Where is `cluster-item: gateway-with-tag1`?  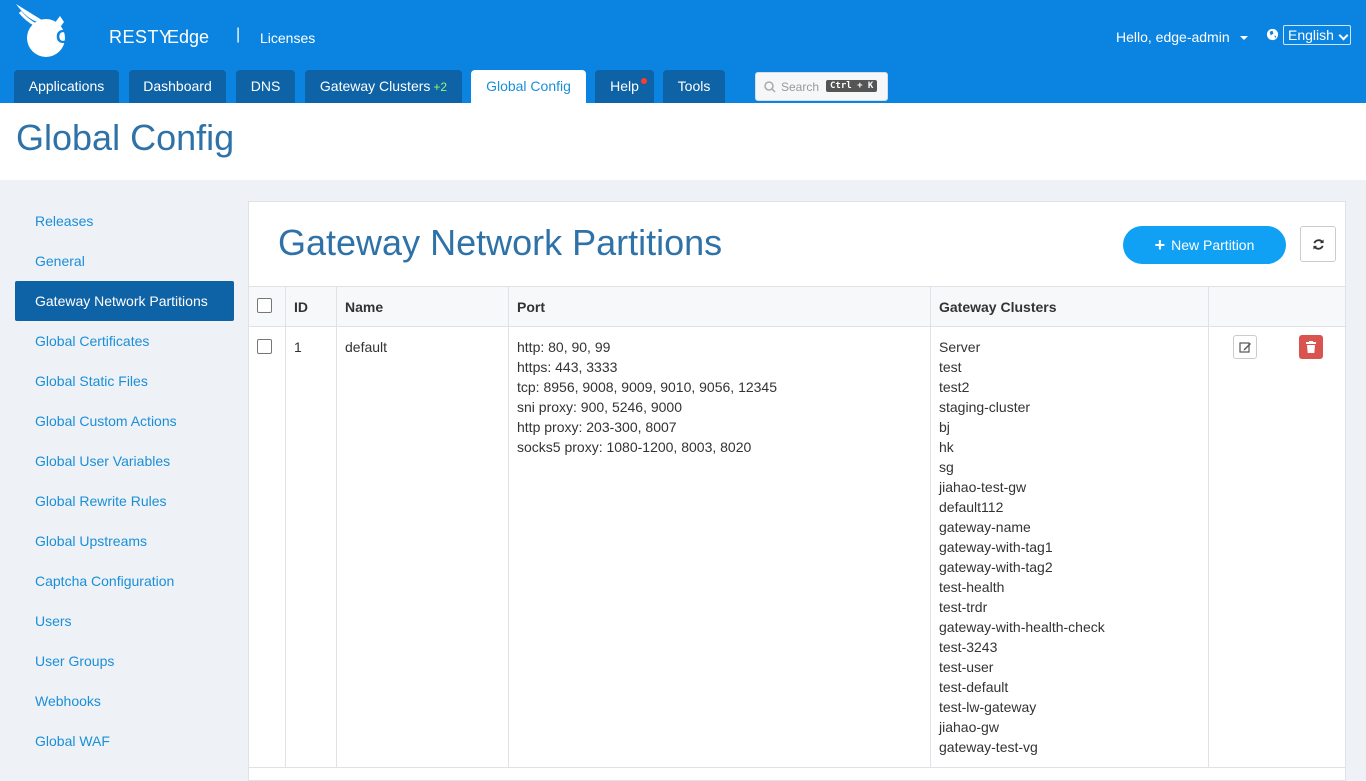 cluster-item: gateway-with-tag1 is located at coordinates (996, 547).